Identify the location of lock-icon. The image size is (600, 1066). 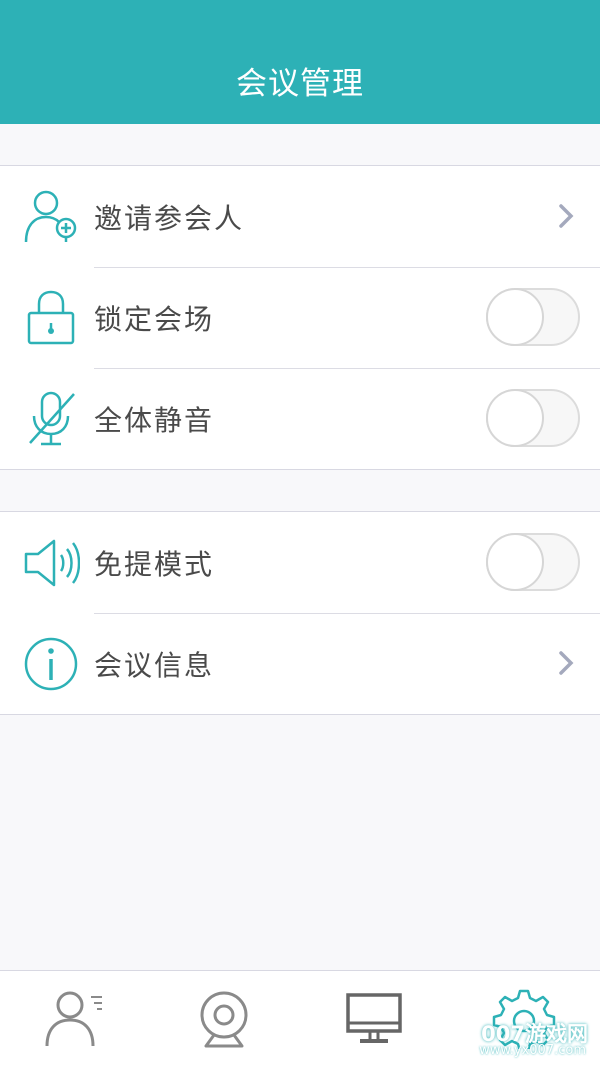
(51, 317).